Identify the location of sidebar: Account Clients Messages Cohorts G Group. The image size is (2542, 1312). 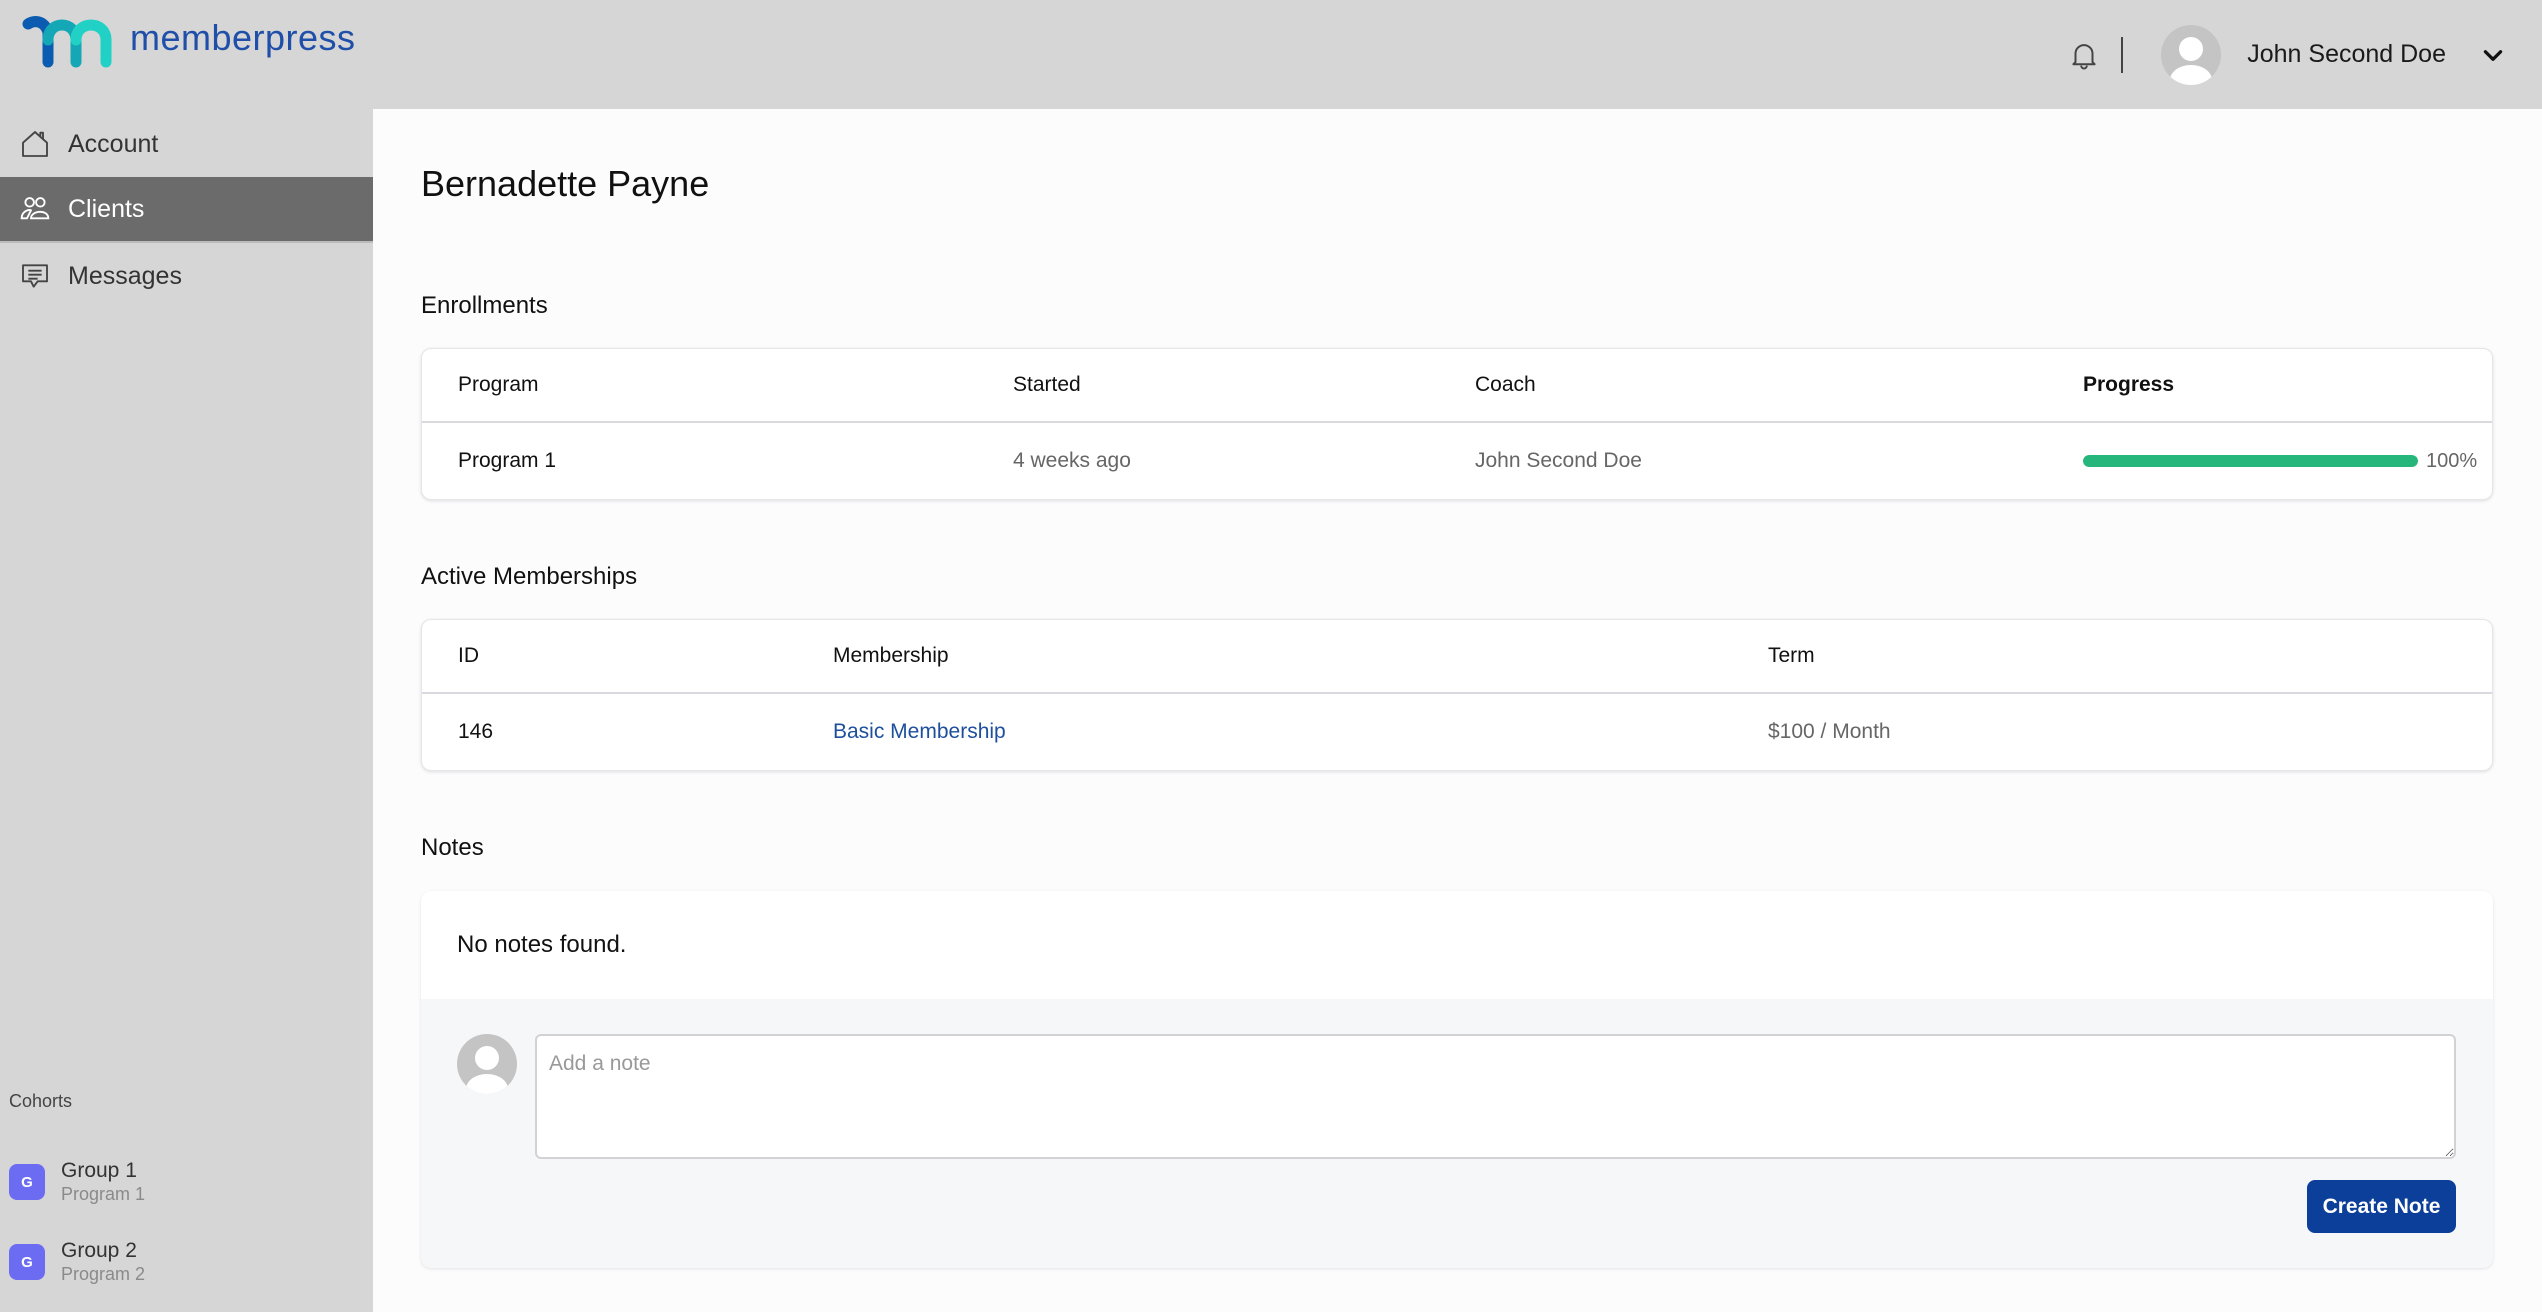
(186, 710).